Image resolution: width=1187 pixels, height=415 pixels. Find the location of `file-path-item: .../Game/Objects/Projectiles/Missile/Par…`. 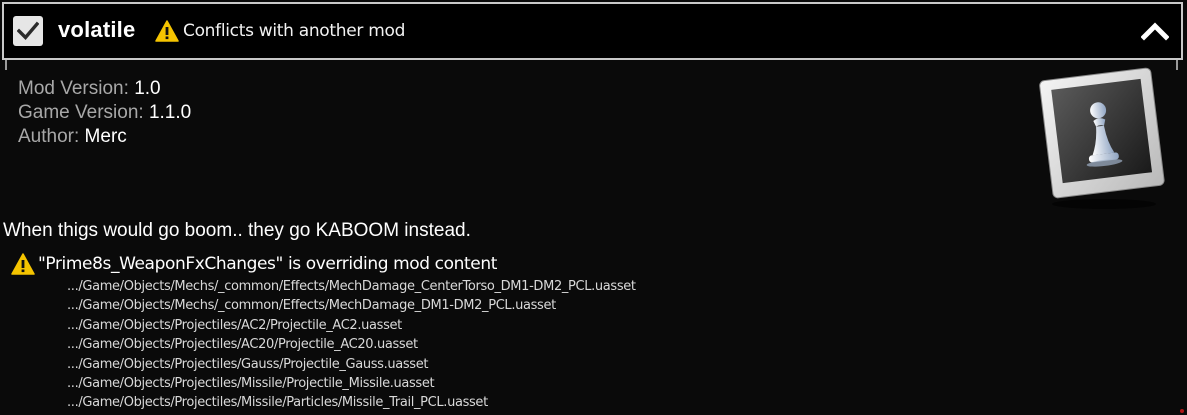

file-path-item: .../Game/Objects/Projectiles/Missile/Par… is located at coordinates (277, 403).